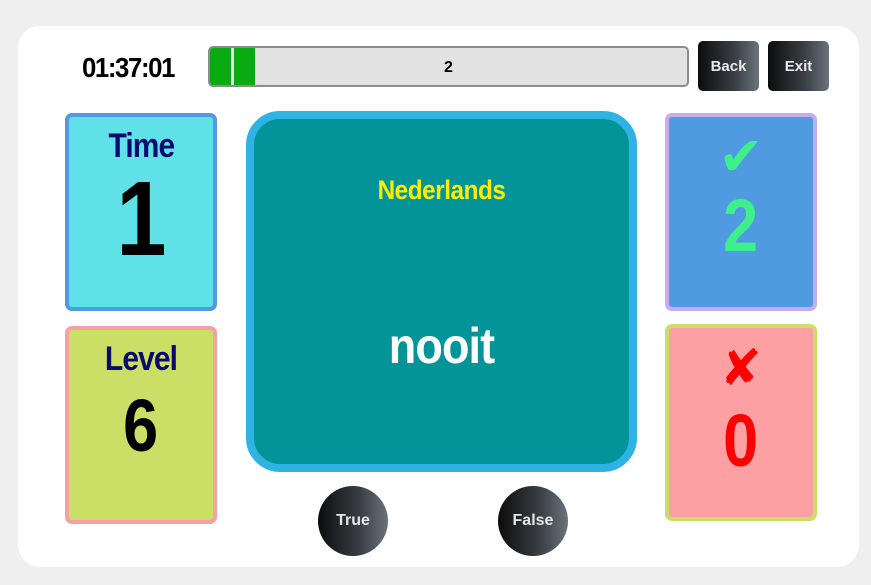  Describe the element at coordinates (141, 359) in the screenshot. I see `level-title: Level` at that location.